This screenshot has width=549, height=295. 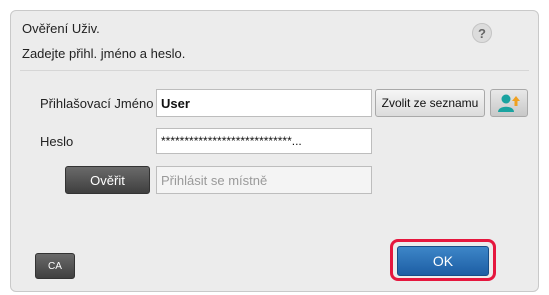 I want to click on dialog-title: Ověření Uživ., so click(x=61, y=28).